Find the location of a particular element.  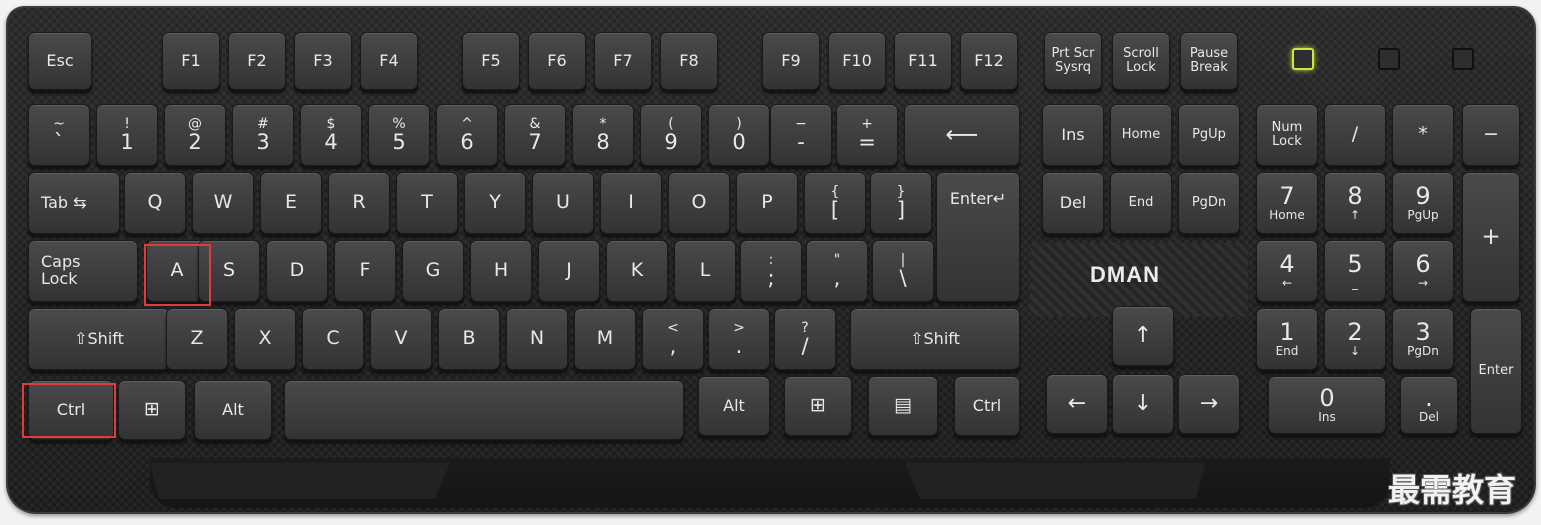

key-arrow-up: ↑ is located at coordinates (1143, 336).